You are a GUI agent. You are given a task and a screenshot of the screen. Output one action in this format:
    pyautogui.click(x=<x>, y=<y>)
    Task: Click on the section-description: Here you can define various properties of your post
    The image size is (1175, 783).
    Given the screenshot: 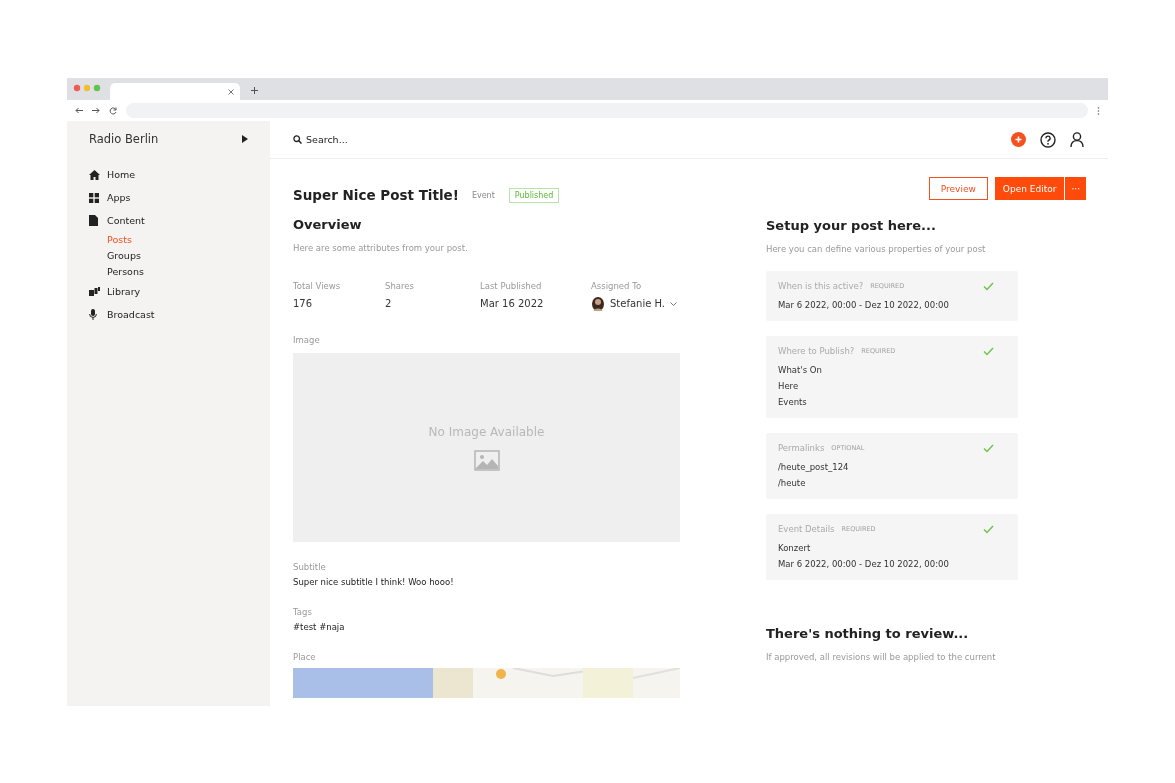 What is the action you would take?
    pyautogui.click(x=876, y=249)
    